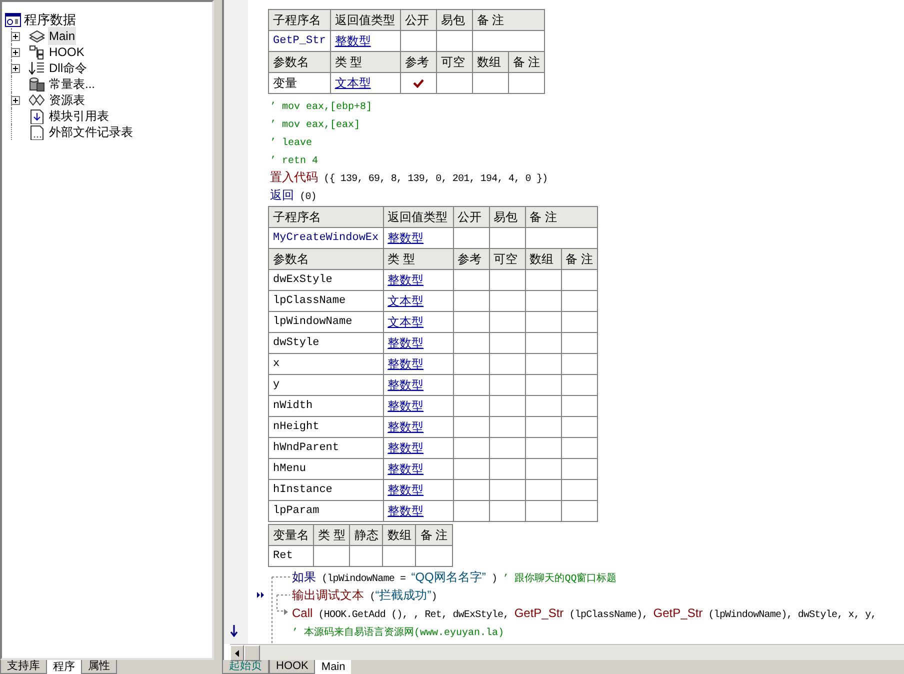  I want to click on down-arrow-icon, so click(234, 631).